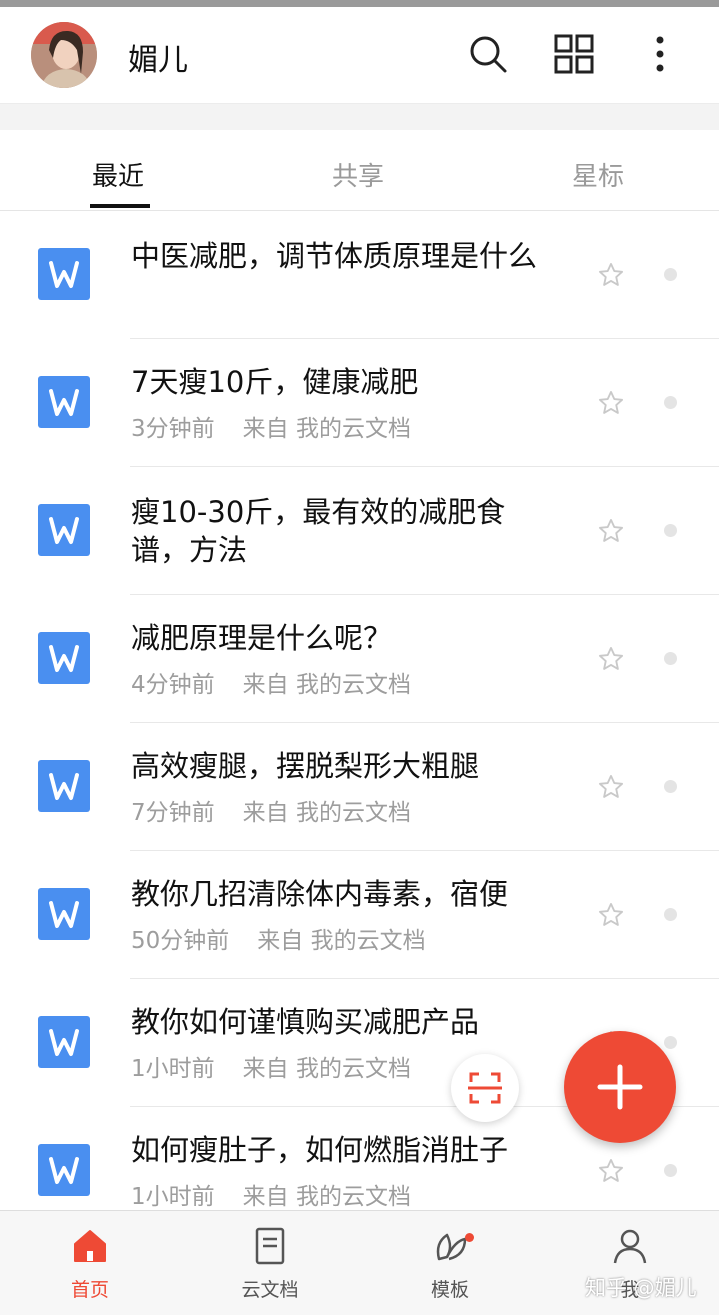  I want to click on tab-bar: 最近 共享 星标, so click(359, 170).